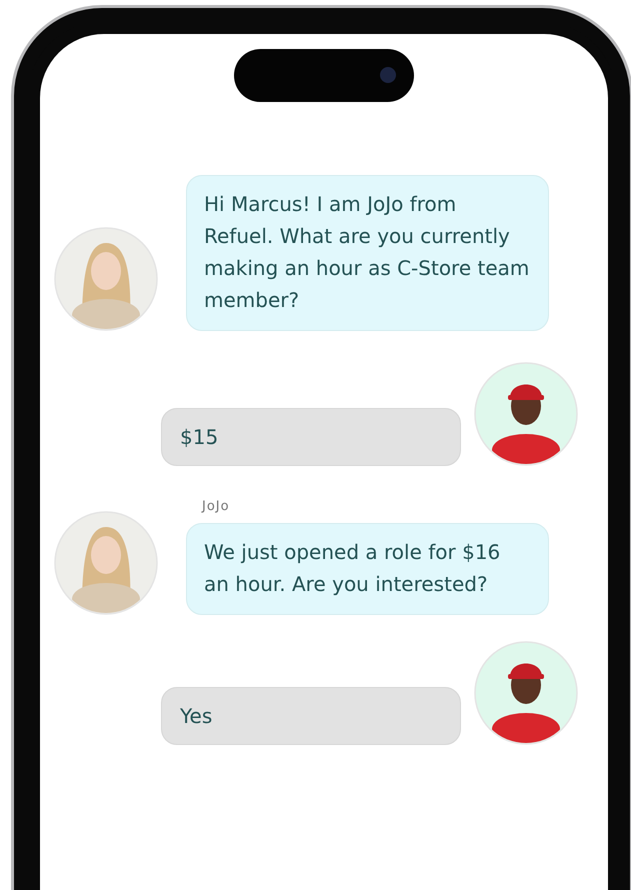 The image size is (631, 890). I want to click on message-bubble: Hi Marcus! I am JoJo from Refuel. What are you currently making an hour as C-Store team member?, so click(367, 253).